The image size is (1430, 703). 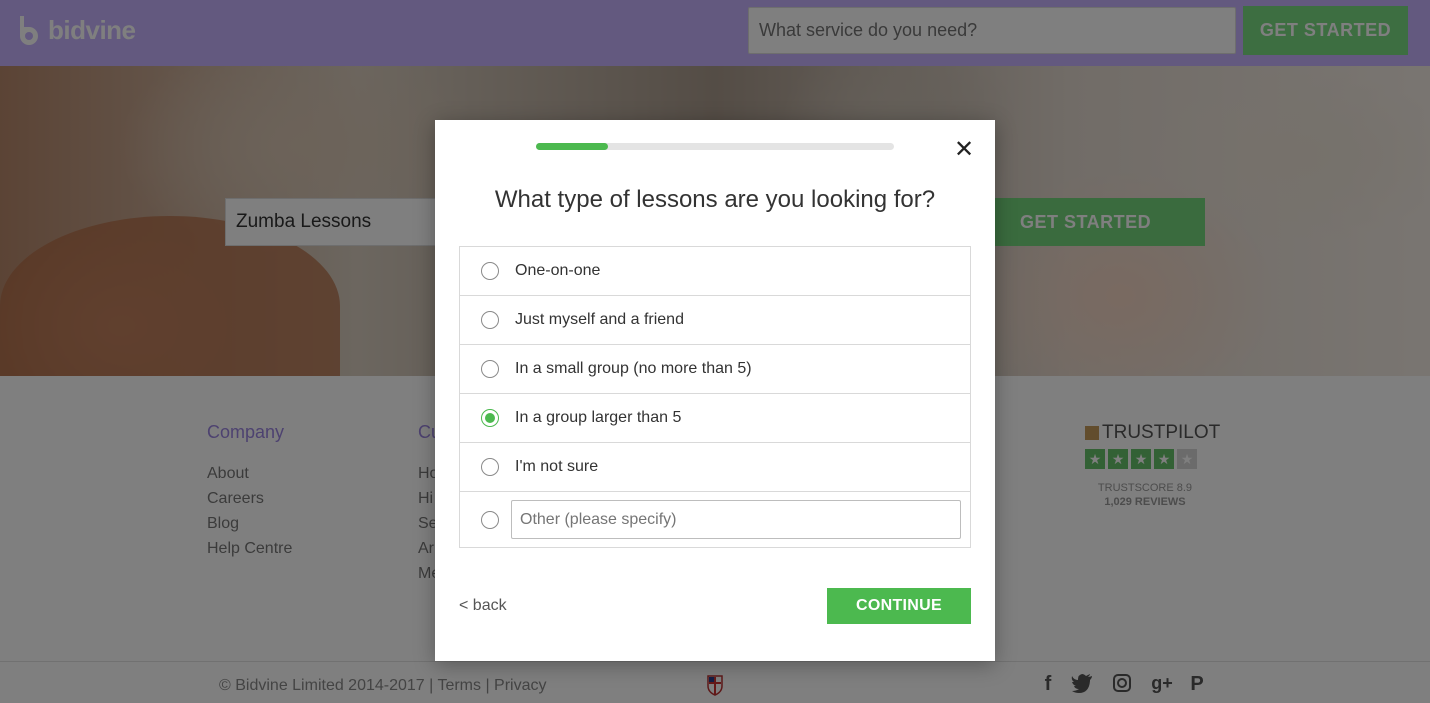 I want to click on option-not-sure: I'm not sure, so click(x=715, y=467).